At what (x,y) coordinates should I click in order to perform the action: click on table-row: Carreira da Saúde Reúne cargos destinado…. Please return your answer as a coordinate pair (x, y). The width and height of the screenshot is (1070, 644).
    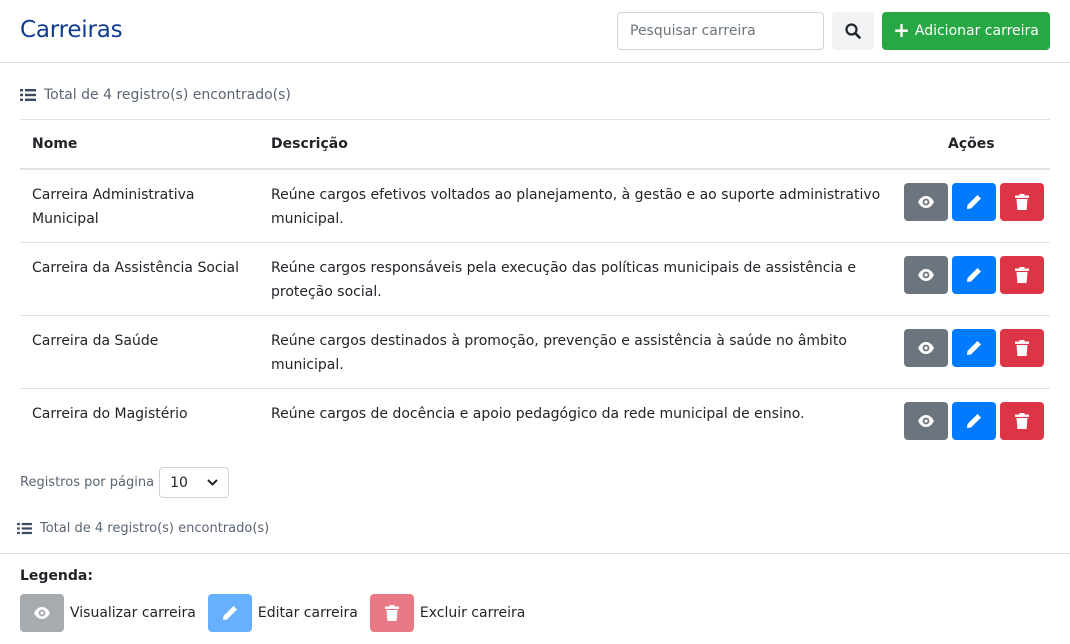
    Looking at the image, I should click on (535, 352).